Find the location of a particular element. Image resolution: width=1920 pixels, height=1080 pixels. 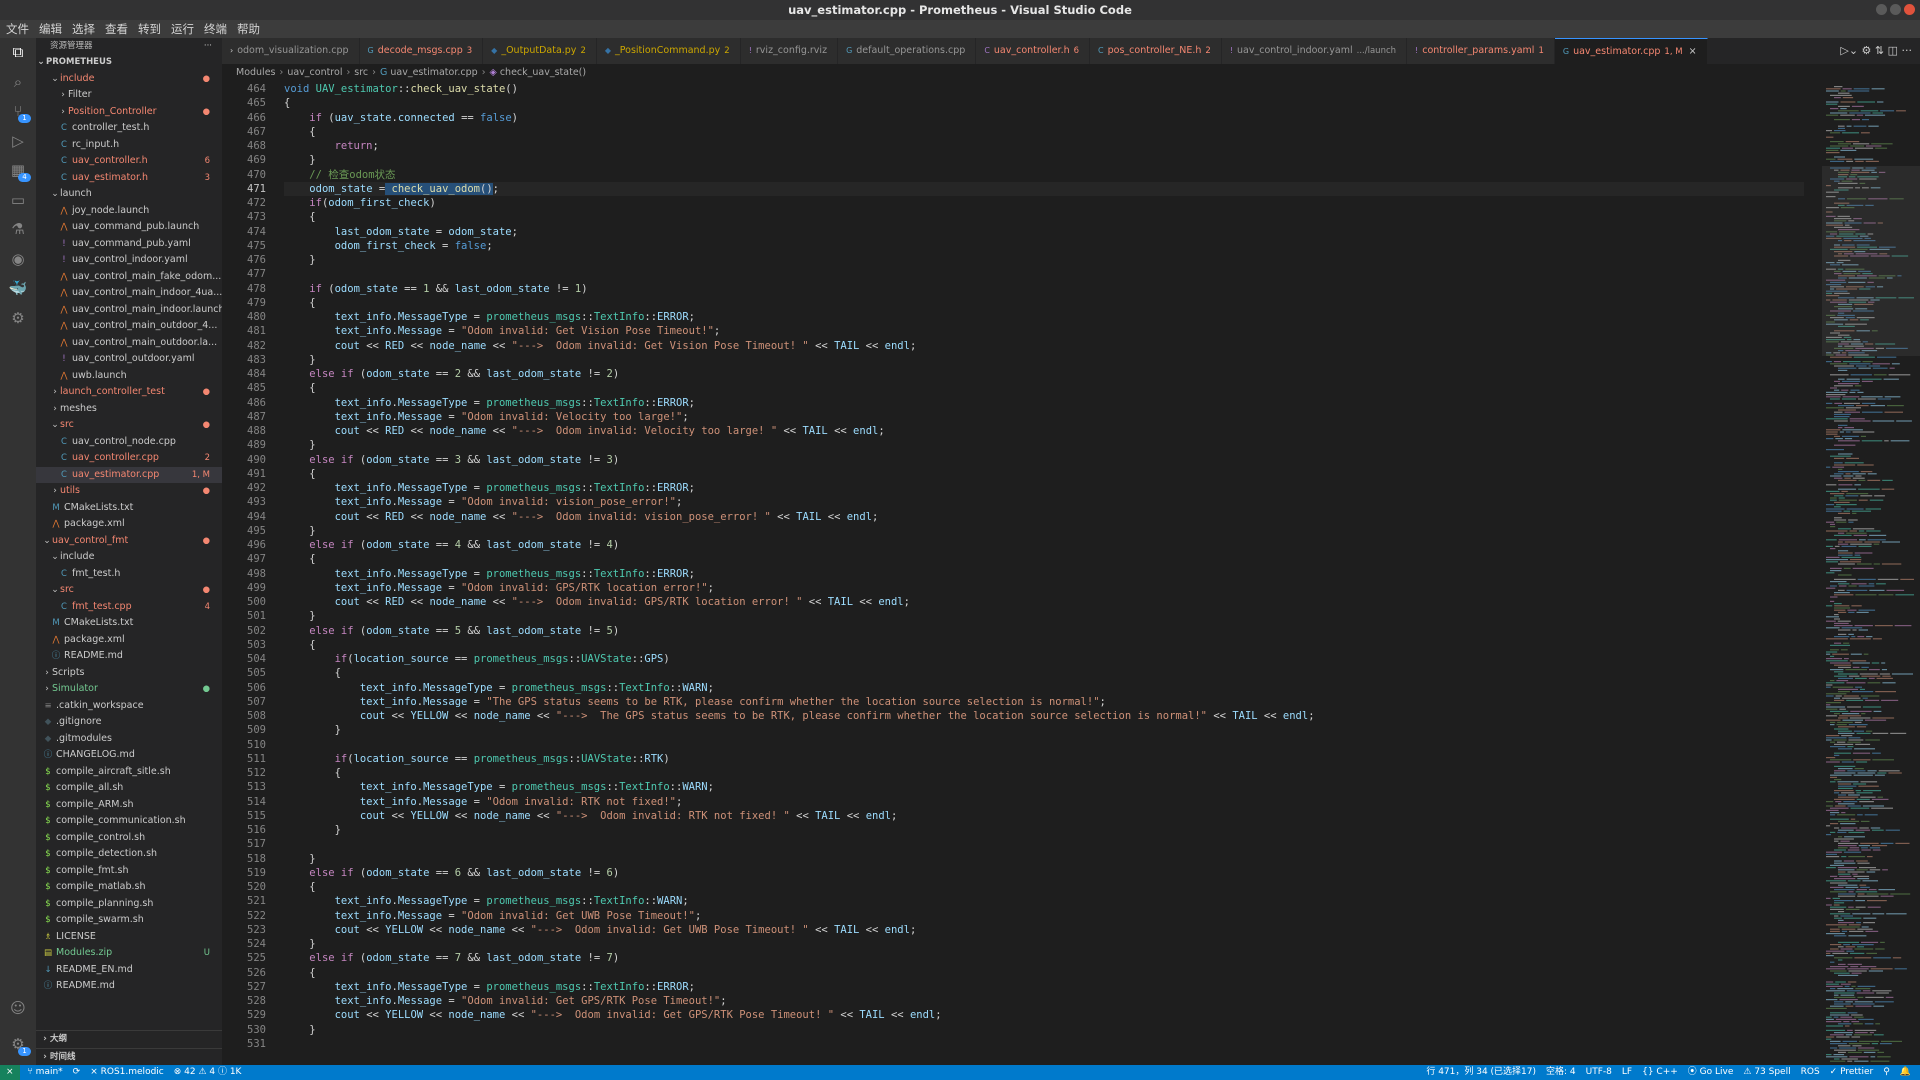

tree-folder: ⌄include is located at coordinates (129, 557).